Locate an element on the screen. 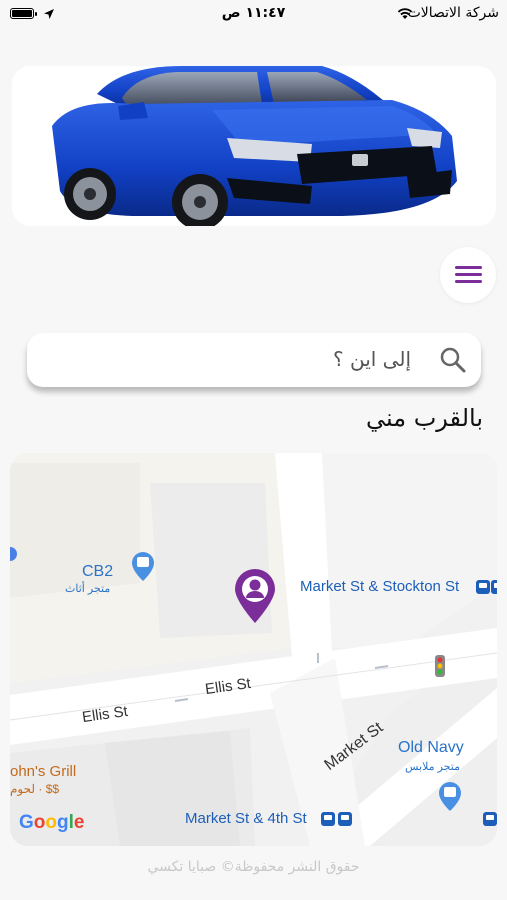 This screenshot has width=507, height=900. destination-search-input: إلى اين ؟ is located at coordinates (254, 360).